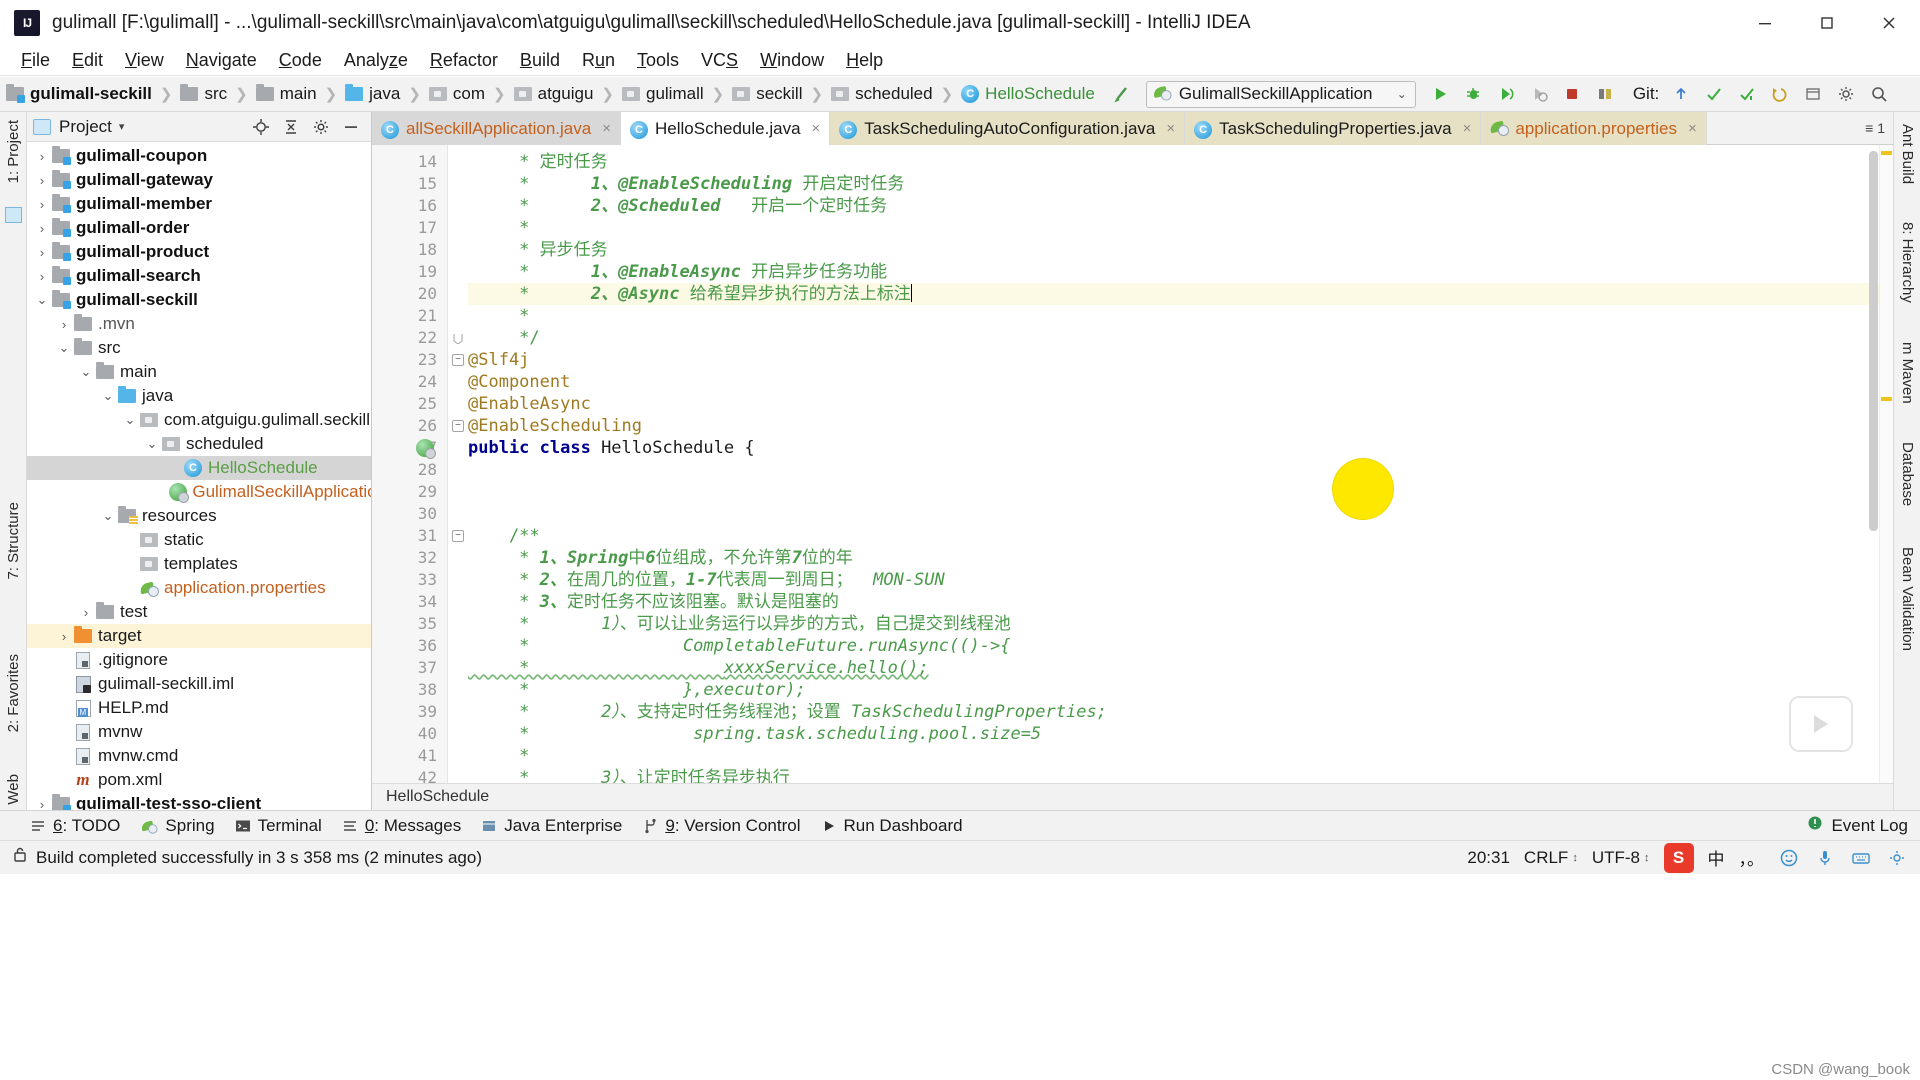 This screenshot has height=1080, width=1920. I want to click on push-icon, so click(1747, 94).